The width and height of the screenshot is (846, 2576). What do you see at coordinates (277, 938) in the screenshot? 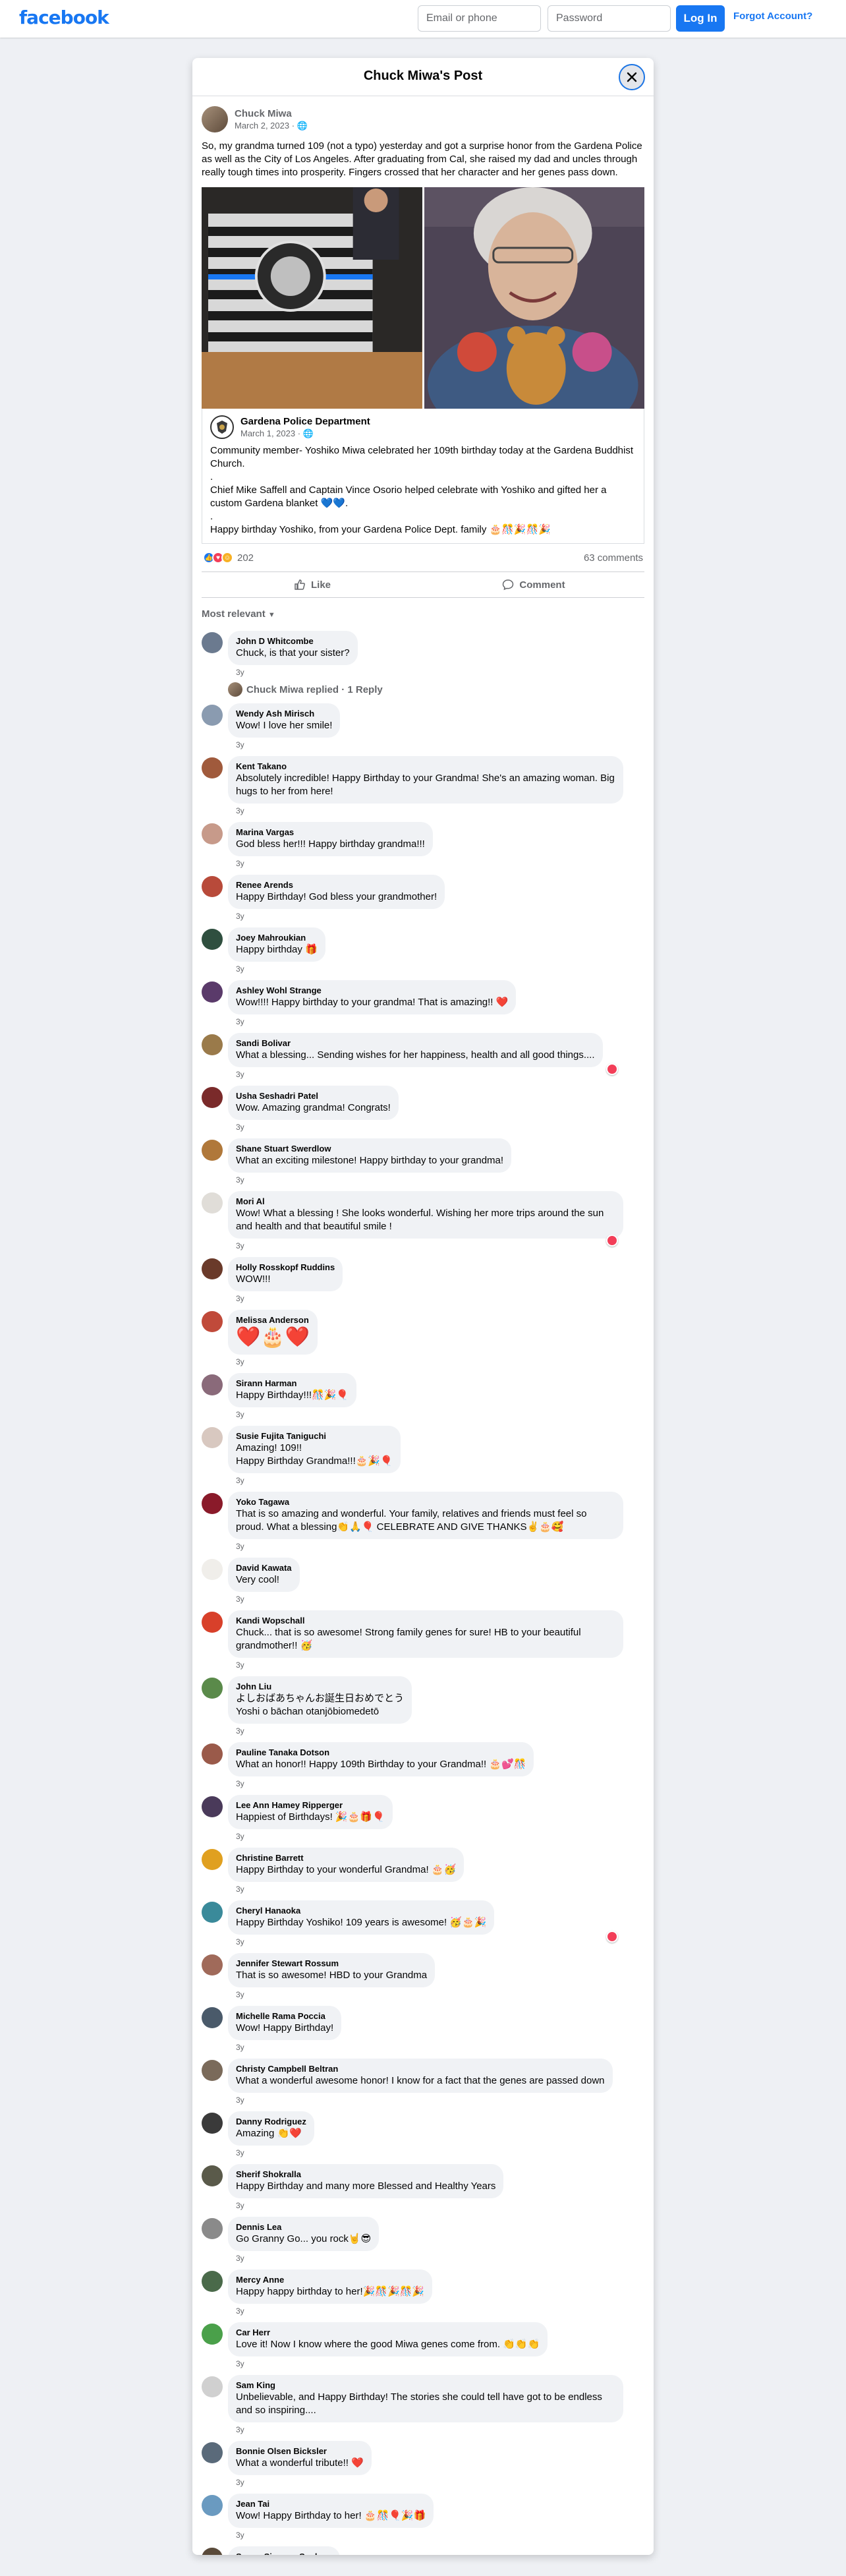
I see `comment-author: Joey Mahroukian` at bounding box center [277, 938].